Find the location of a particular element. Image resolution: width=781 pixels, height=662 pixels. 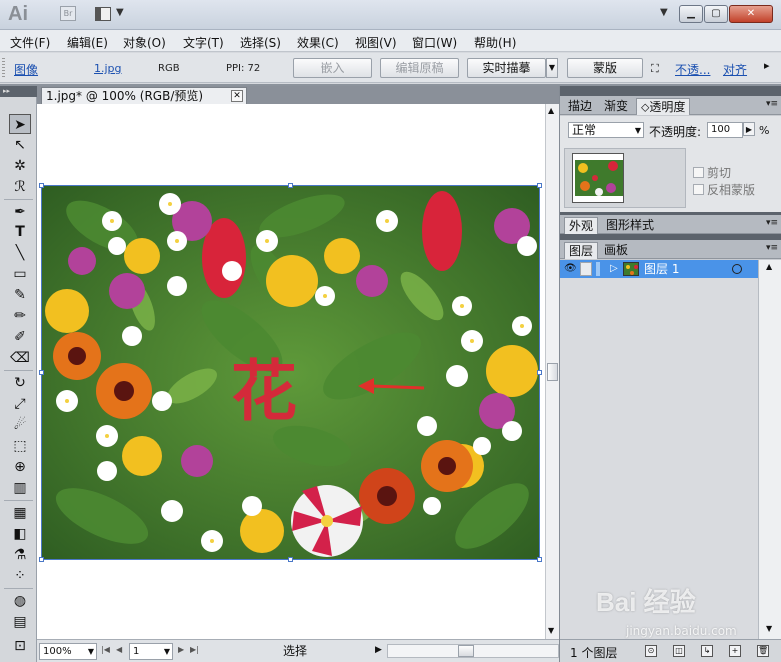

tab-appearance: 外观 is located at coordinates (581, 225).